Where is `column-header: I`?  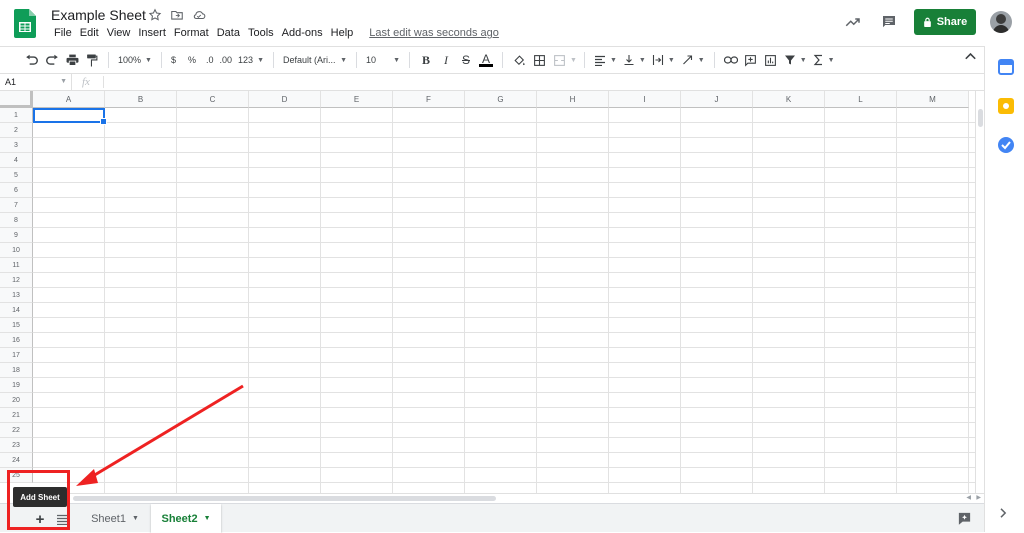
column-header: I is located at coordinates (645, 99).